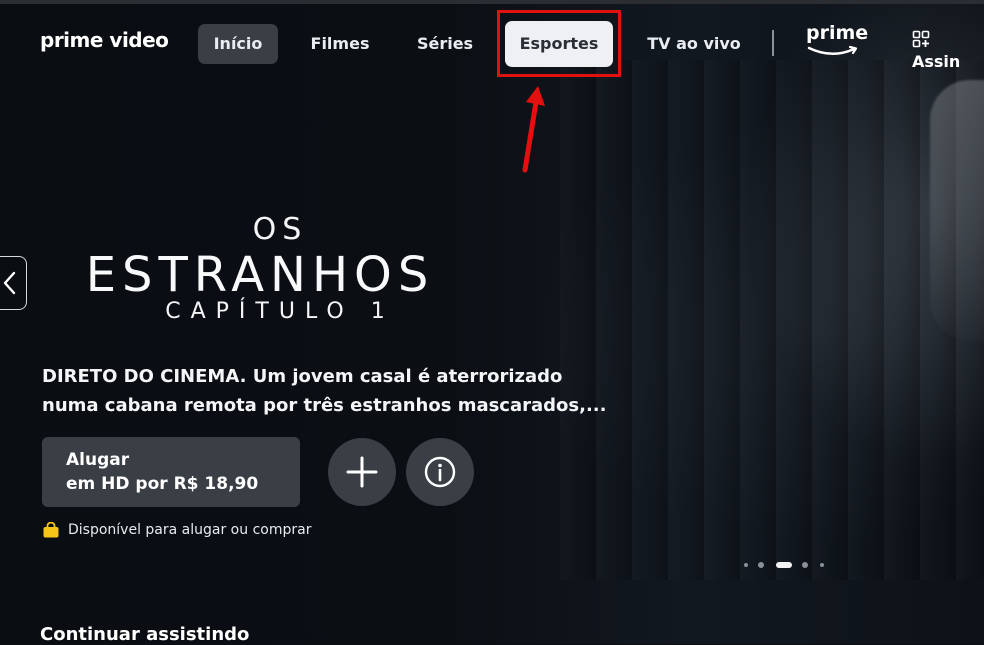  Describe the element at coordinates (260, 275) in the screenshot. I see `title-main: ESTRANHOS` at that location.